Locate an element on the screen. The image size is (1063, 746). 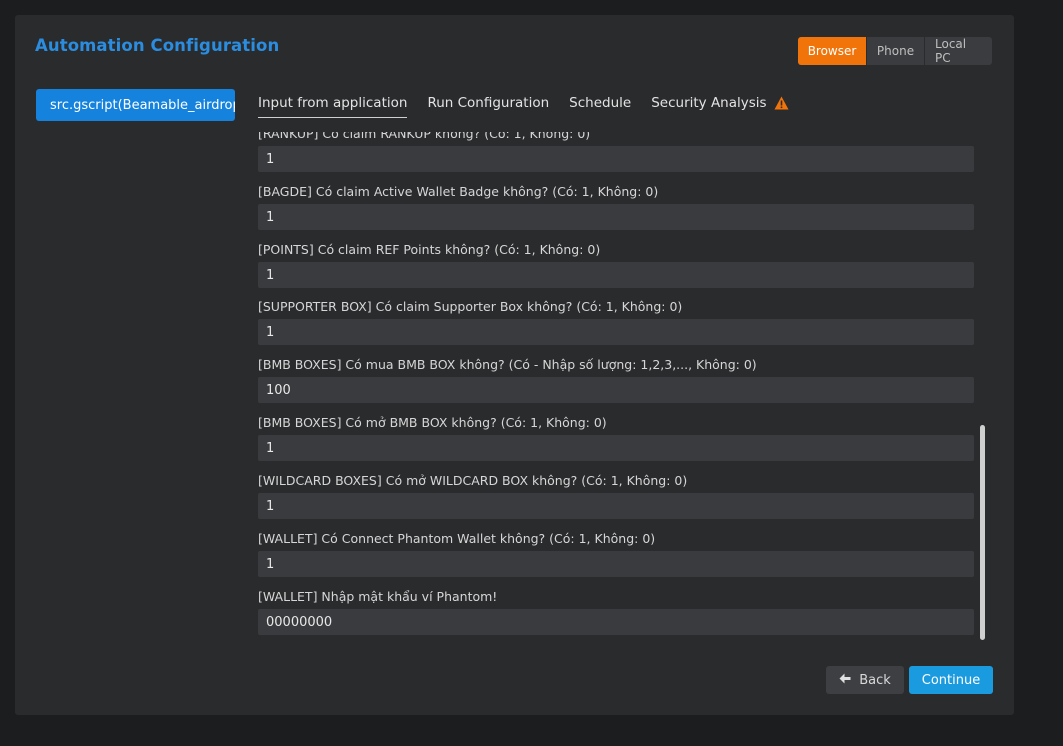
field-input: 100 is located at coordinates (616, 390).